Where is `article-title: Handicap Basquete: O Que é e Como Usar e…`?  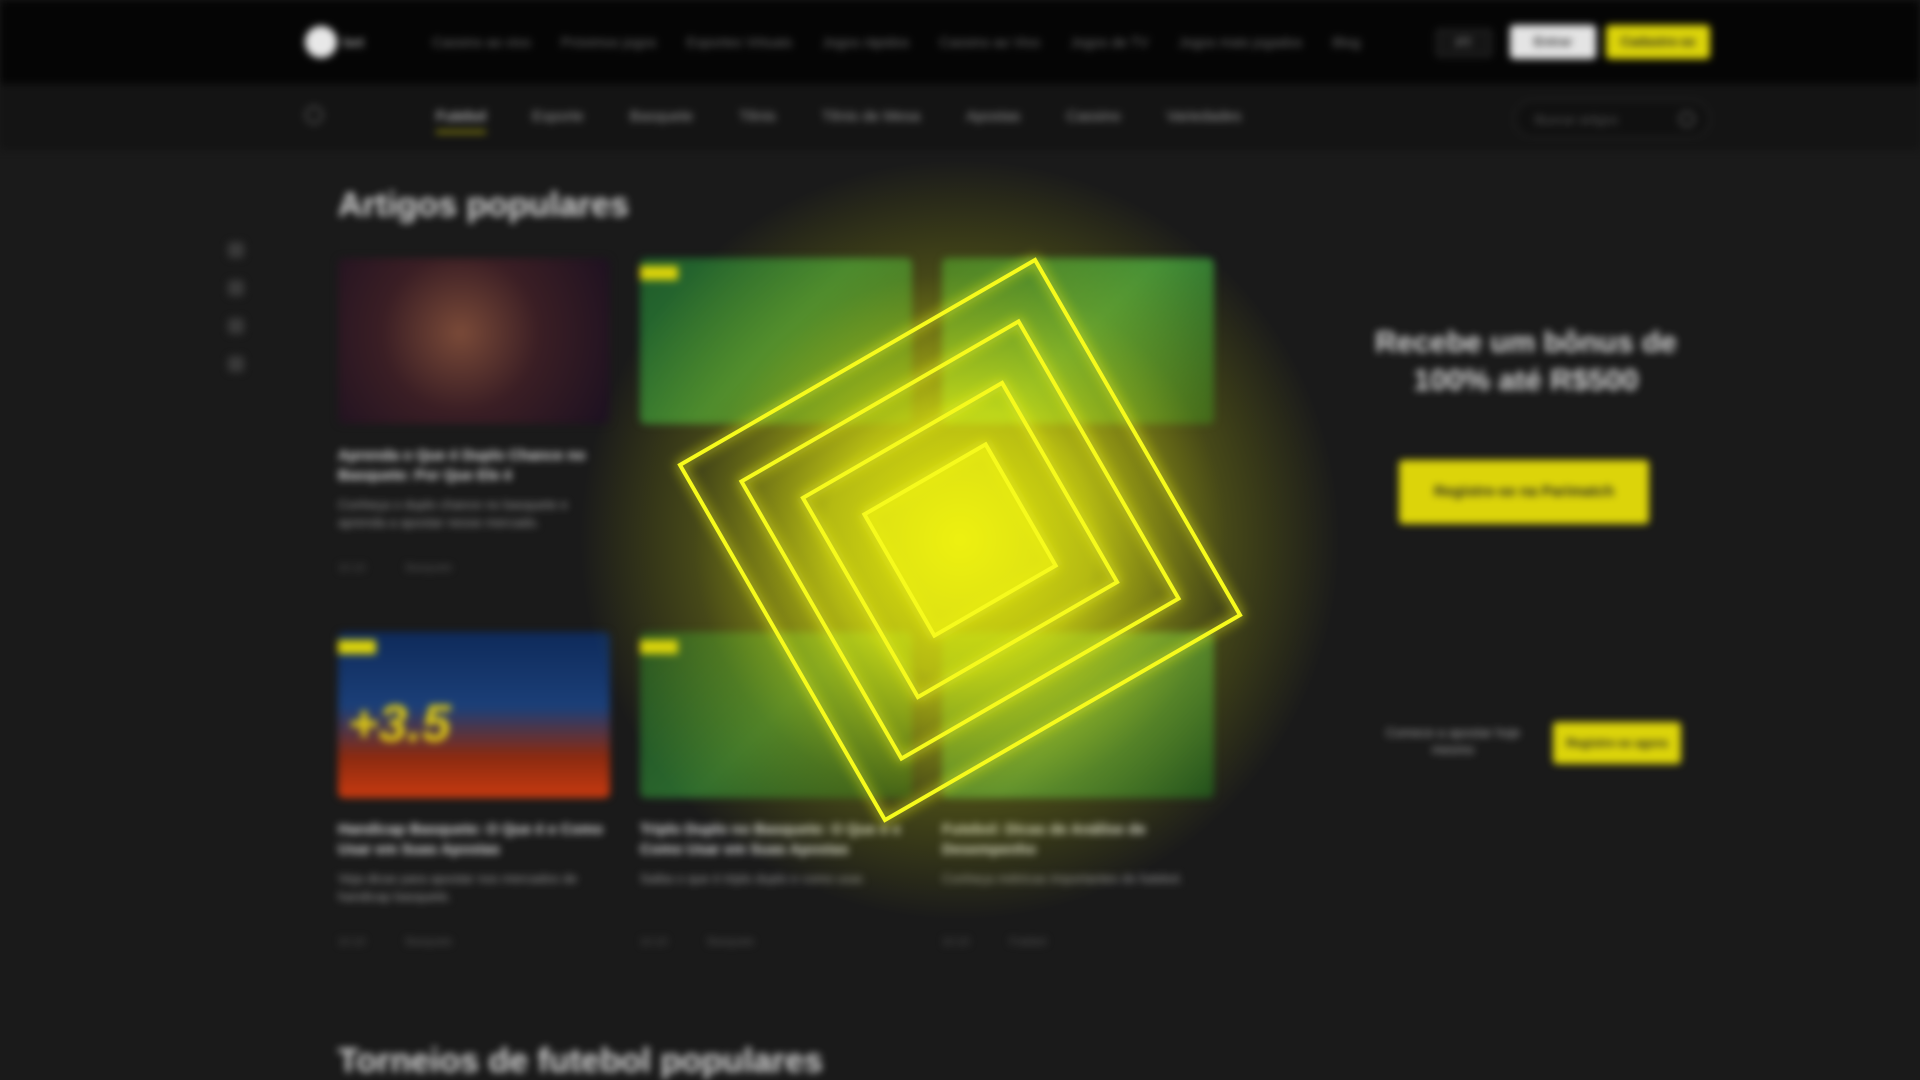
article-title: Handicap Basquete: O Que é e Como Usar e… is located at coordinates (474, 840).